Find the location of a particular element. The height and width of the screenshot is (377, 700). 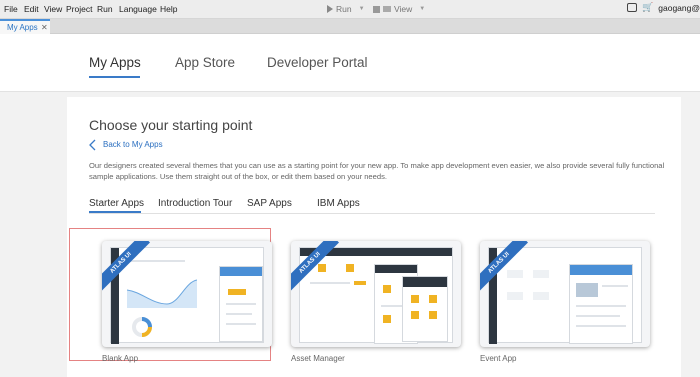

menu-file: File is located at coordinates (11, 9).